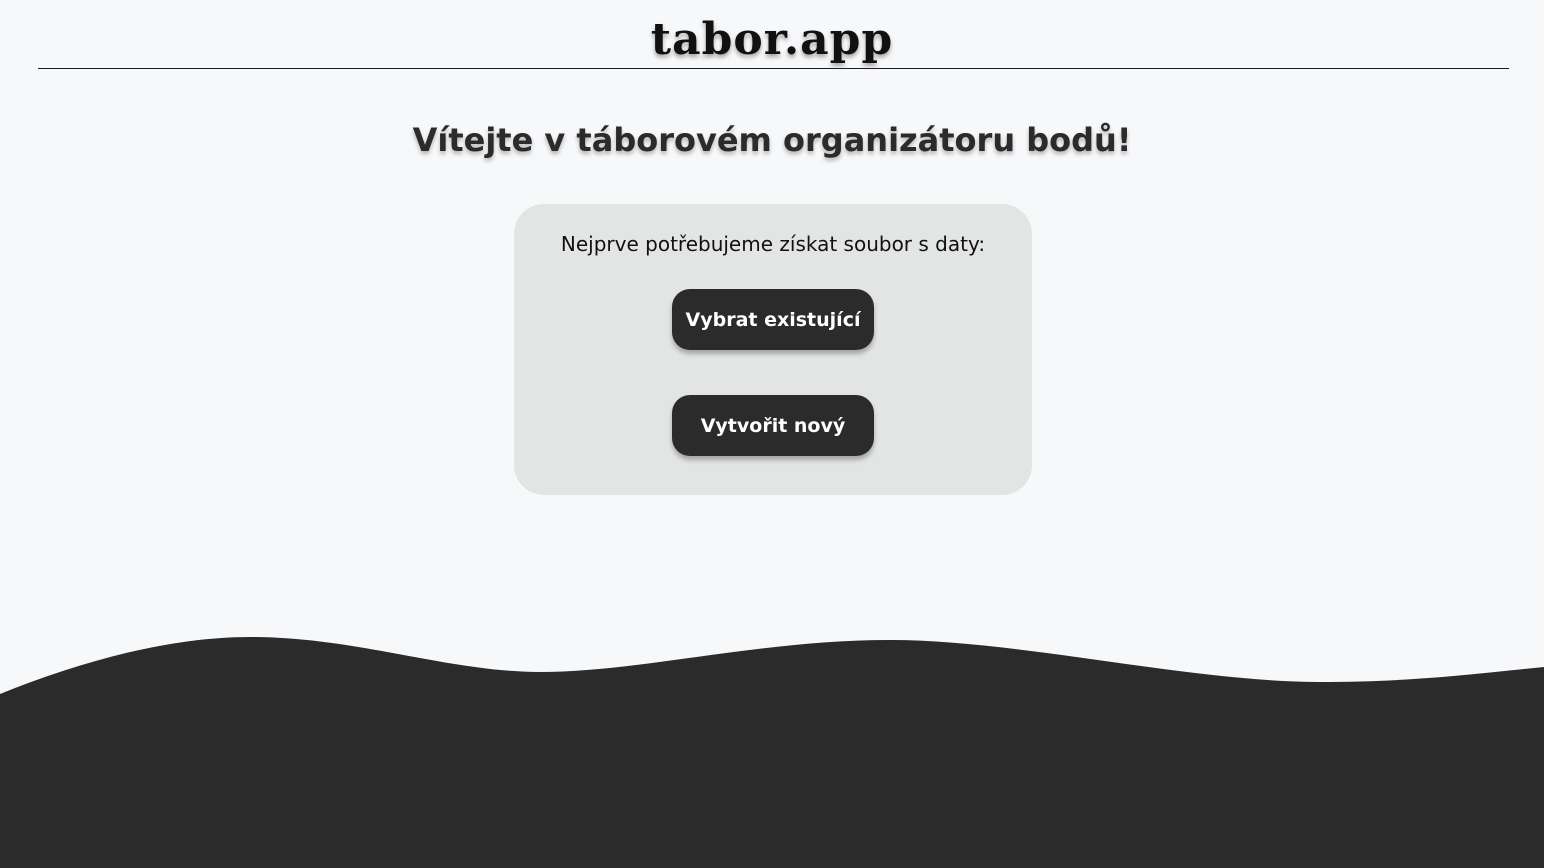 This screenshot has width=1544, height=868. I want to click on logo: tabor.app, so click(772, 39).